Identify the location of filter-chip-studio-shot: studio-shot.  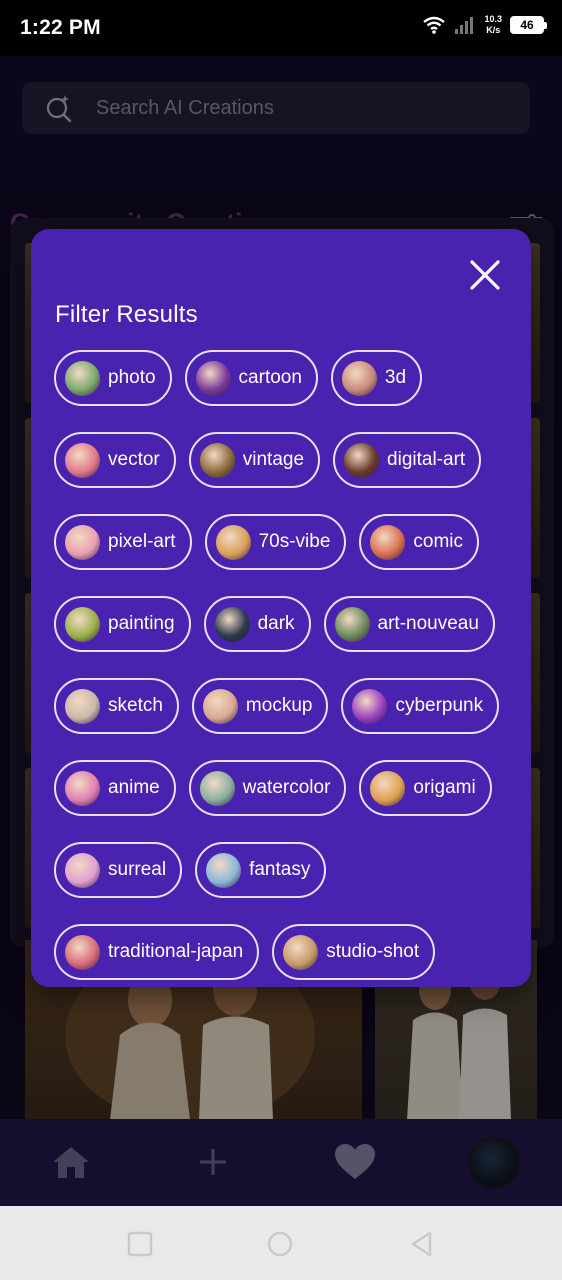
(354, 952).